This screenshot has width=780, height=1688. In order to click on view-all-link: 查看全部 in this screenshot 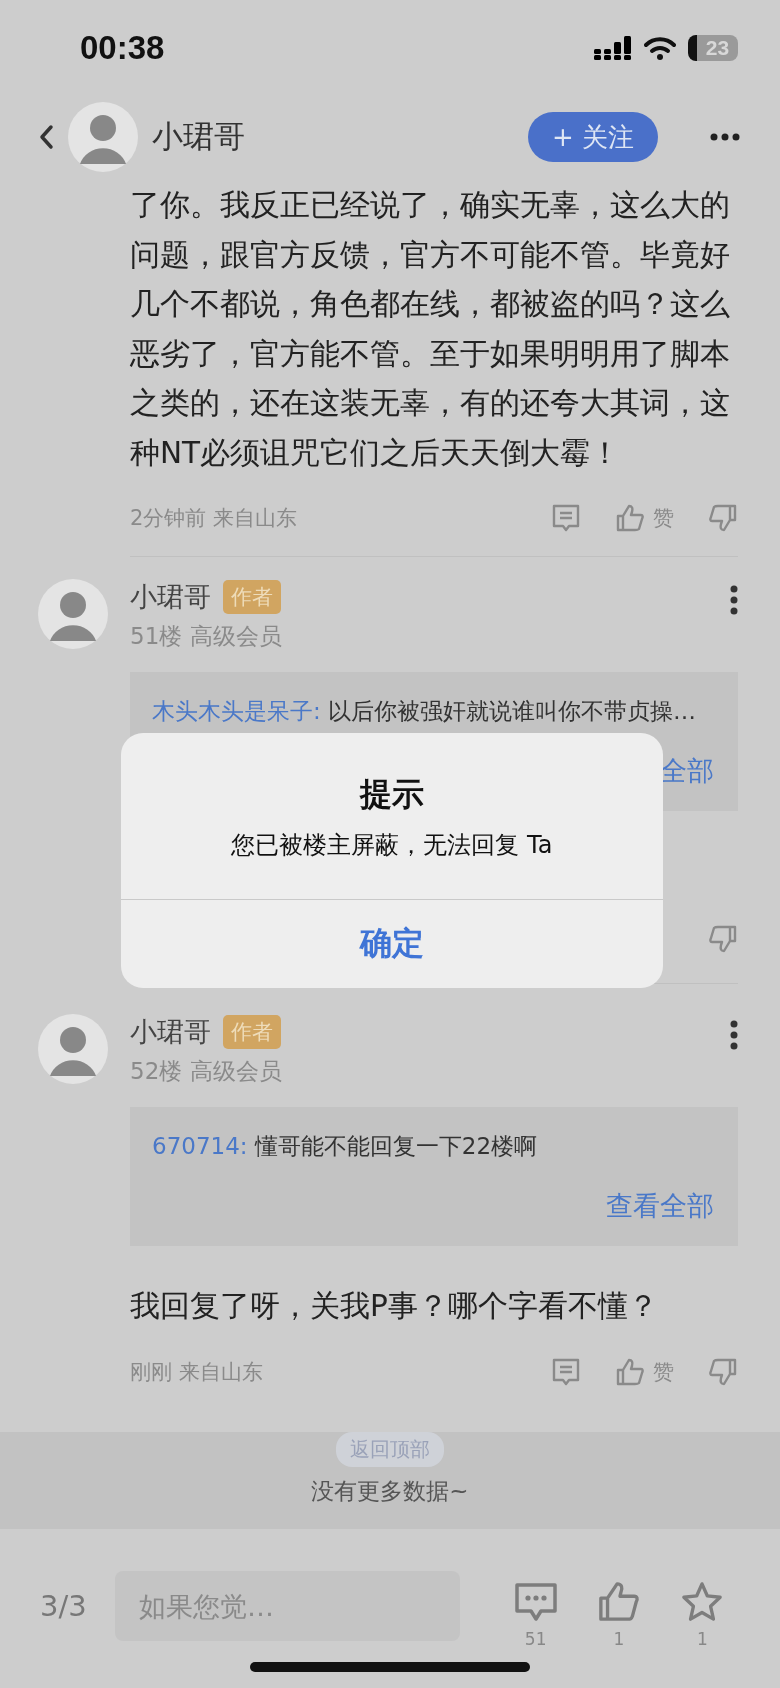, I will do `click(660, 1206)`.